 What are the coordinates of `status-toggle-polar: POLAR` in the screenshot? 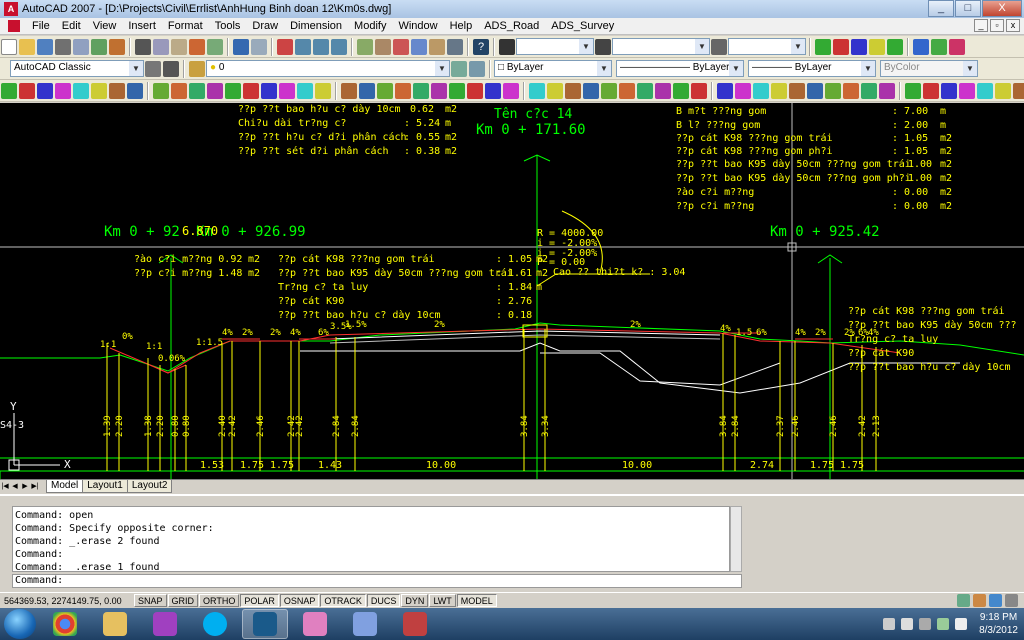 It's located at (259, 600).